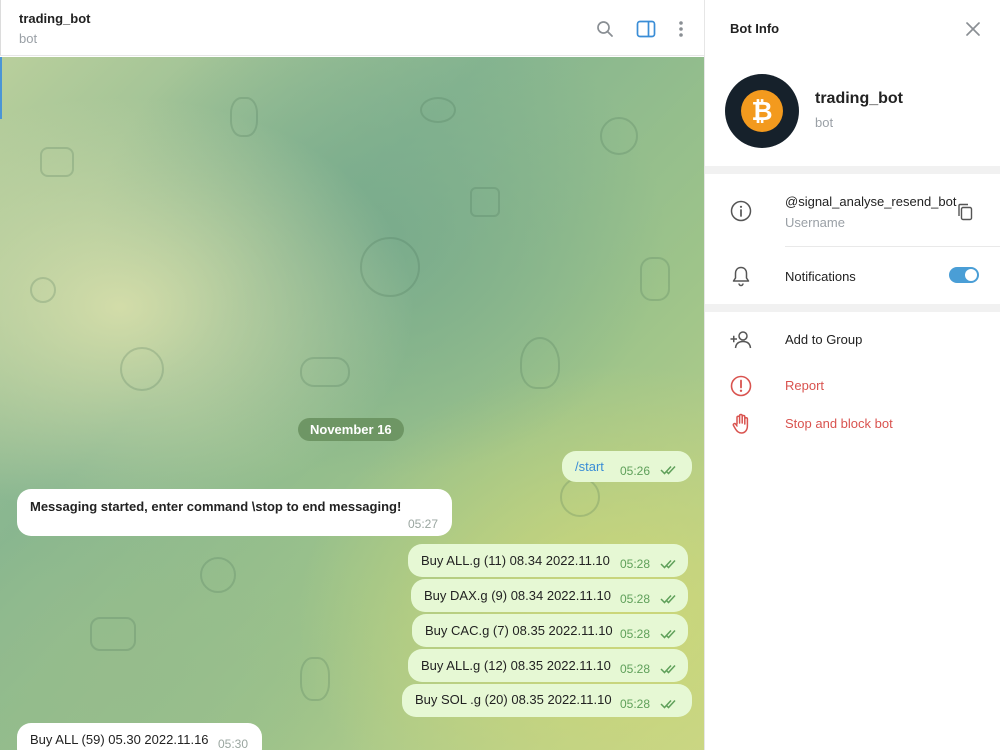 Image resolution: width=1000 pixels, height=750 pixels. I want to click on message-text: Buy CAC.g (7) 08.35 2022.11.10, so click(519, 630).